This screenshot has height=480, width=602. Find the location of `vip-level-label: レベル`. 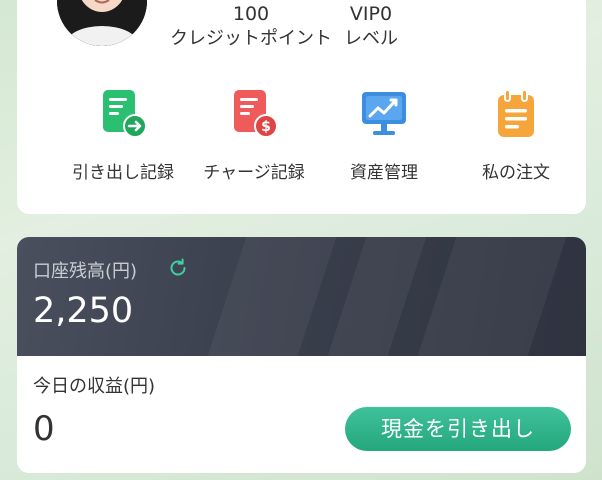

vip-level-label: レベル is located at coordinates (371, 38).